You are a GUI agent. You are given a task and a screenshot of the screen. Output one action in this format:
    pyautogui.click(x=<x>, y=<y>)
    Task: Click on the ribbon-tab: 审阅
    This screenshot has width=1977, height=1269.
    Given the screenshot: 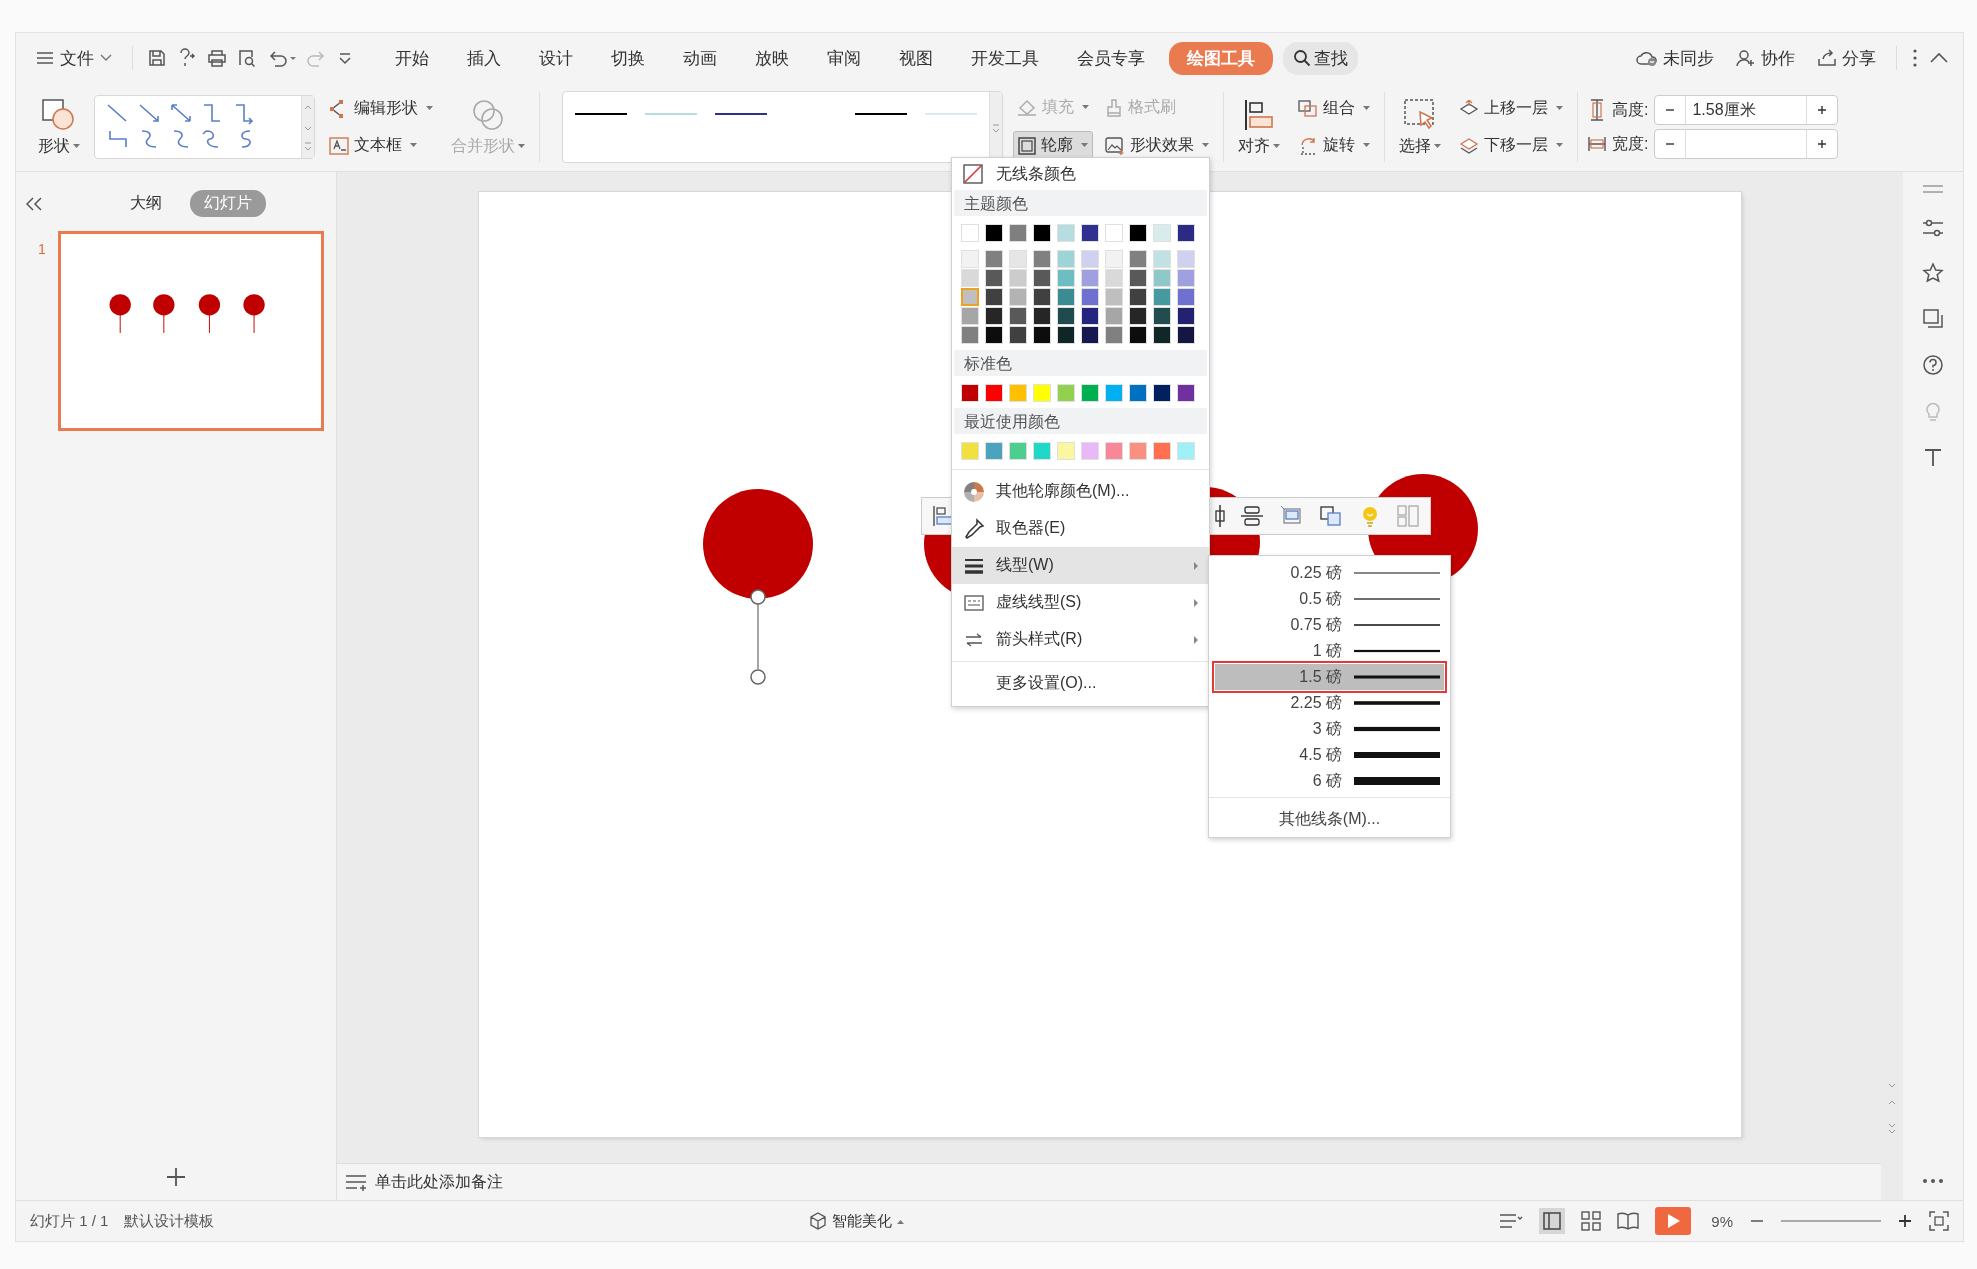 What is the action you would take?
    pyautogui.click(x=844, y=58)
    